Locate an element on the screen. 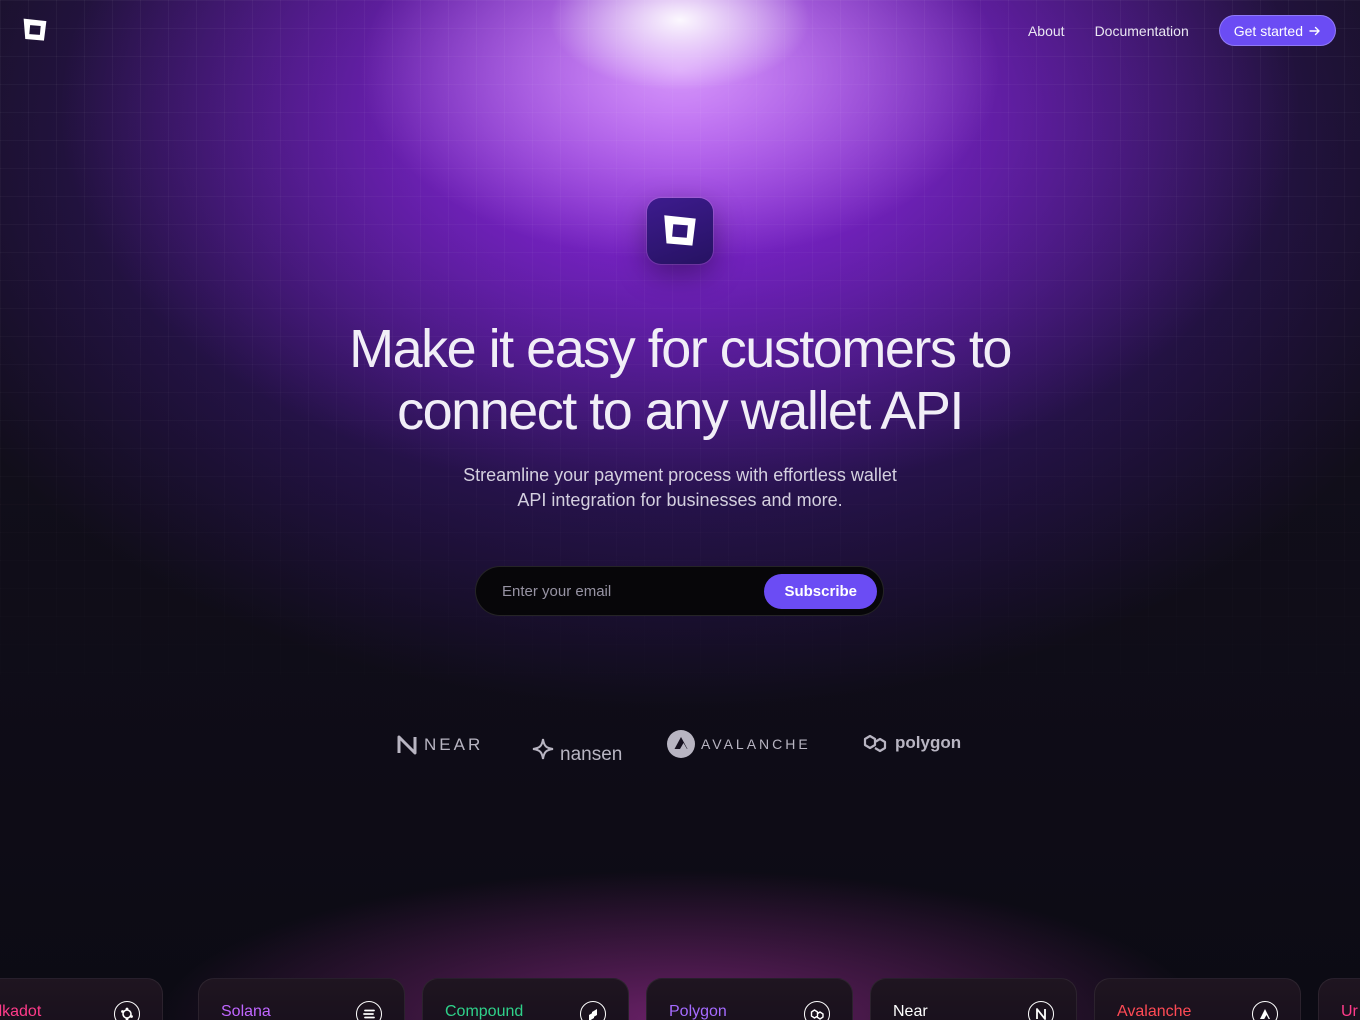 This screenshot has width=1360, height=1020. brand-logo-icon is located at coordinates (35, 30).